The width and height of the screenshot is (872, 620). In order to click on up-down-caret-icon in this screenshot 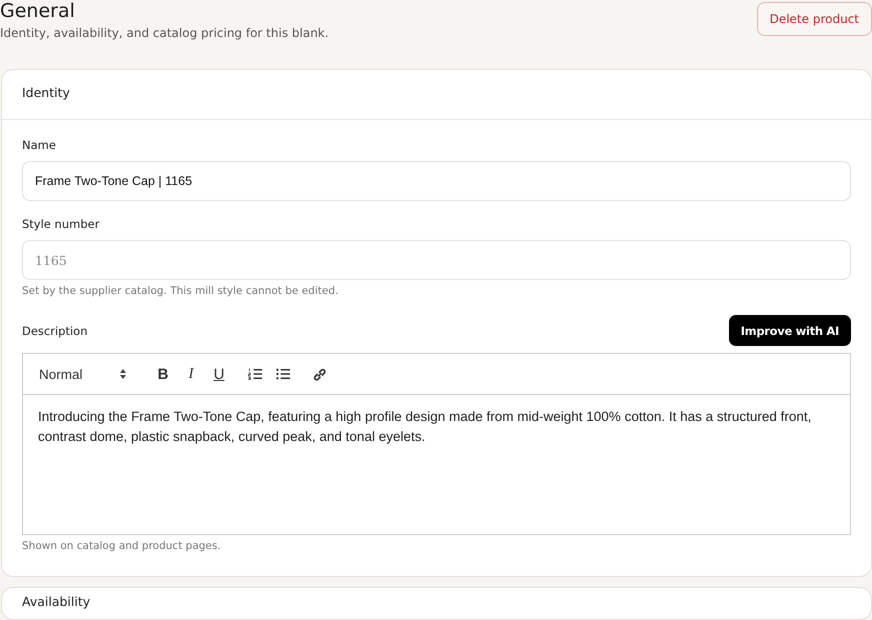, I will do `click(123, 374)`.